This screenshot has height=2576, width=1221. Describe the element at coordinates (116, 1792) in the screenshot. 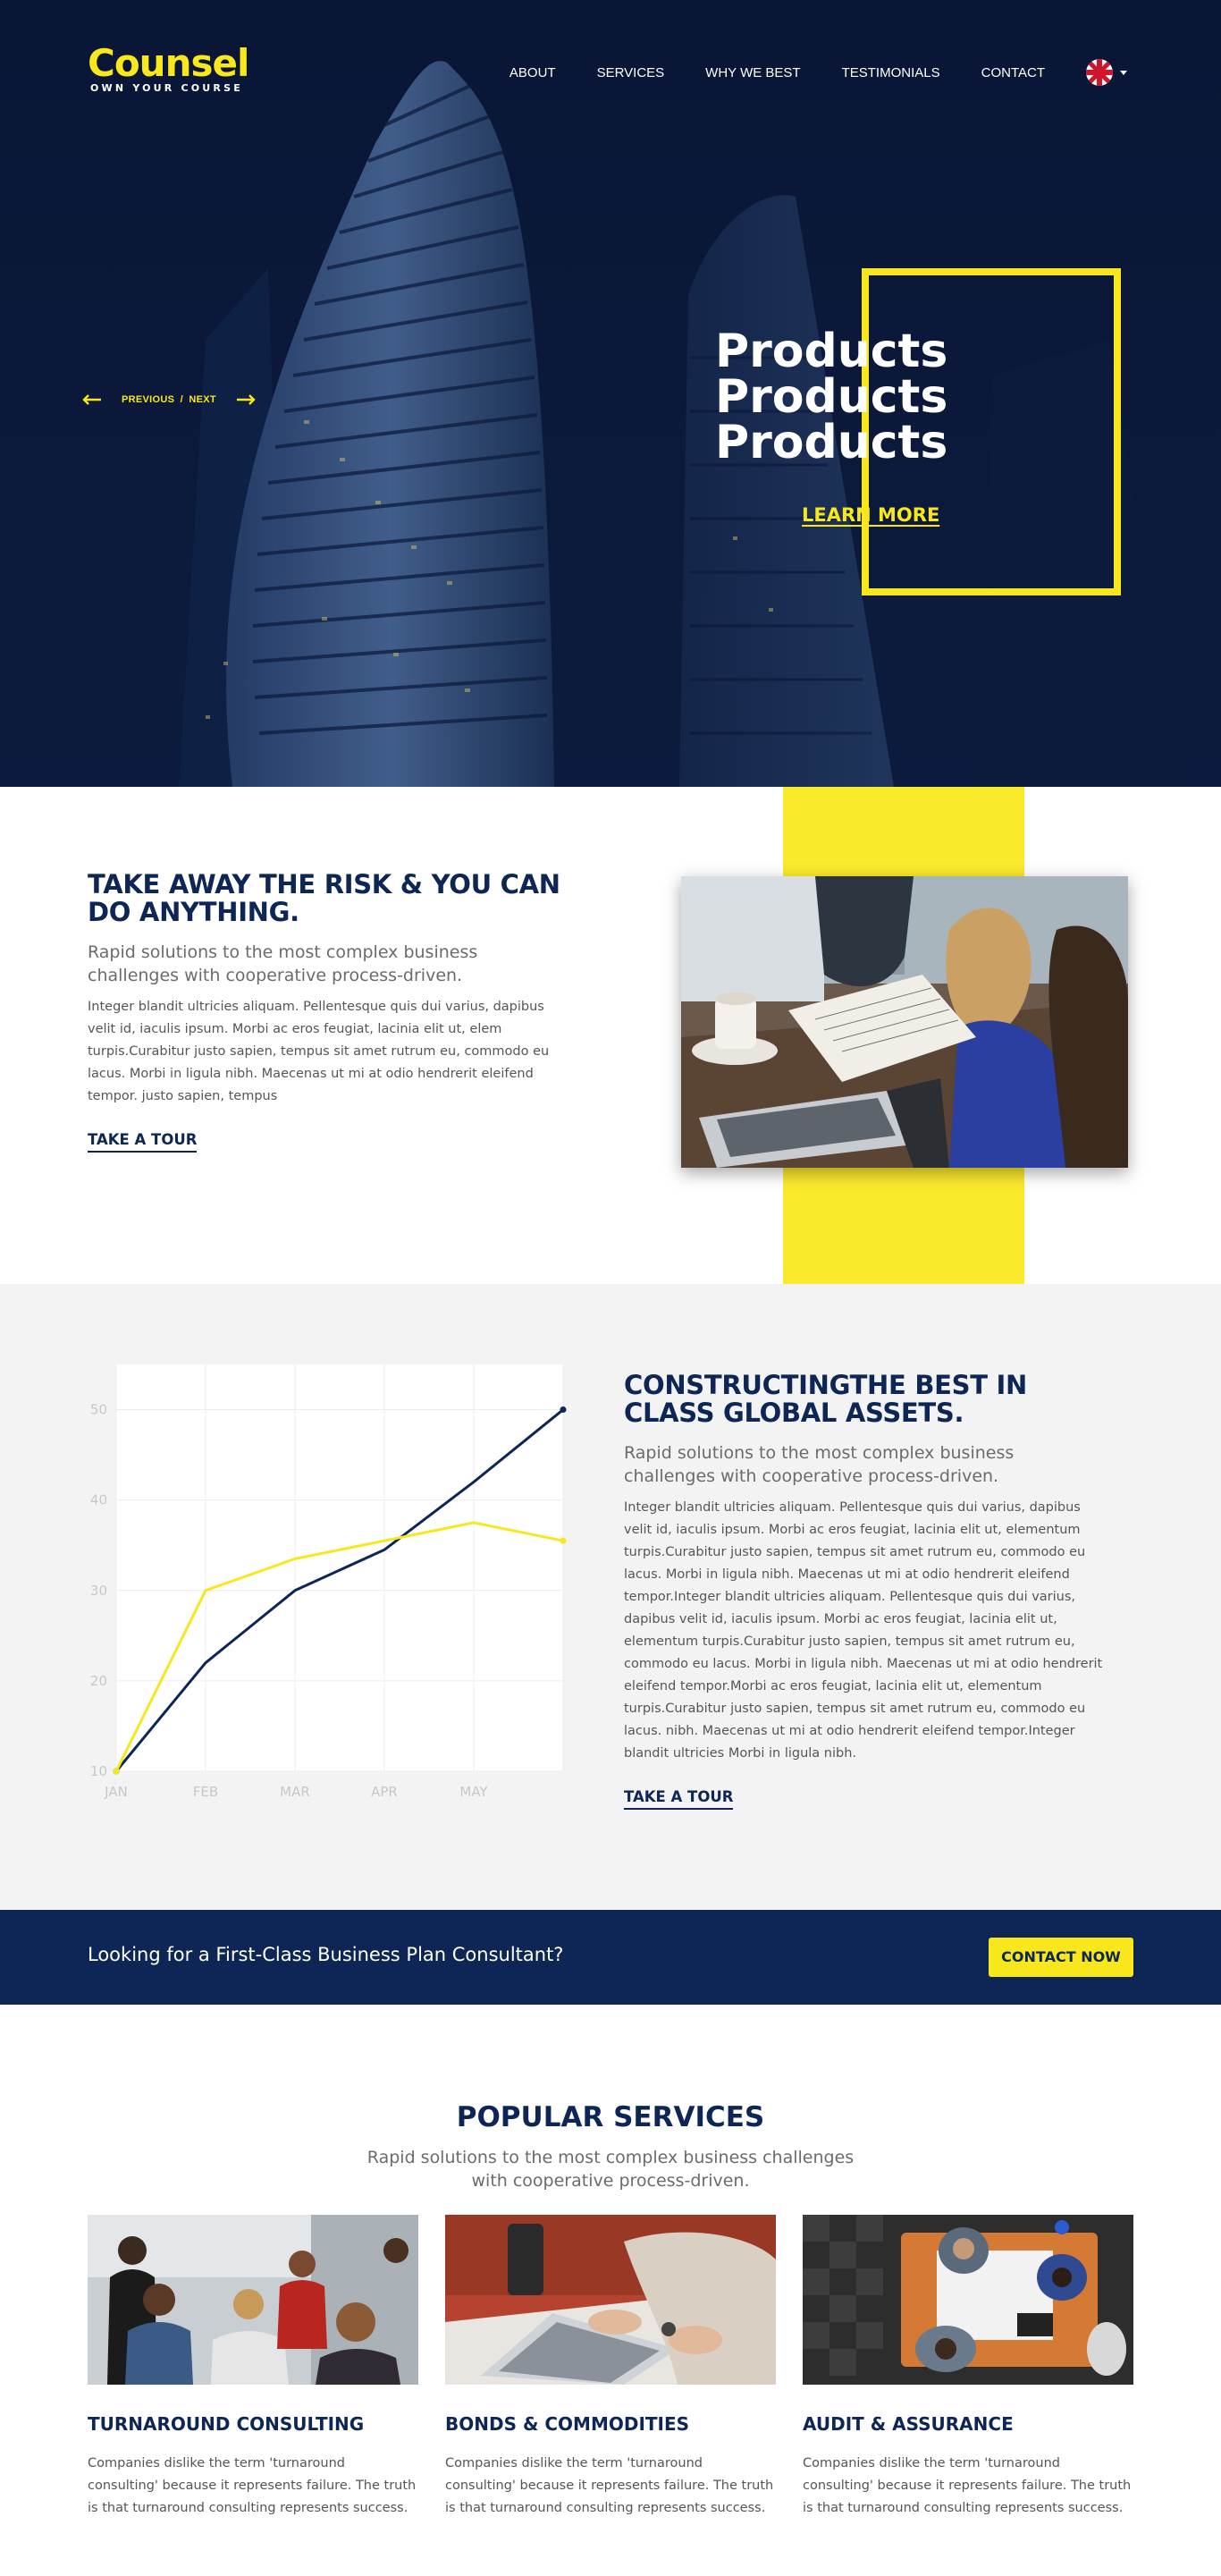

I see `chart-x-tick-label: JAN` at that location.